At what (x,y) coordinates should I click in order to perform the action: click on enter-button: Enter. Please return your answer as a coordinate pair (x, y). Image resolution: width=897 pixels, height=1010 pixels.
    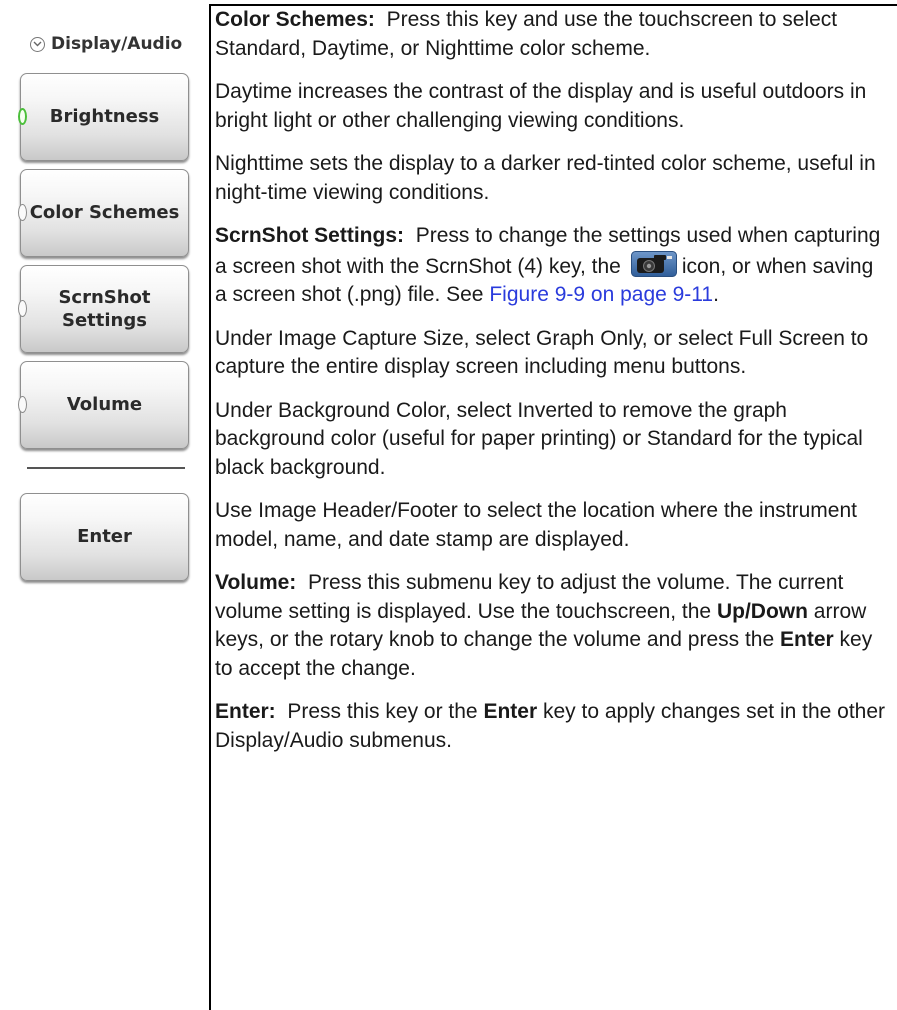
    Looking at the image, I should click on (104, 537).